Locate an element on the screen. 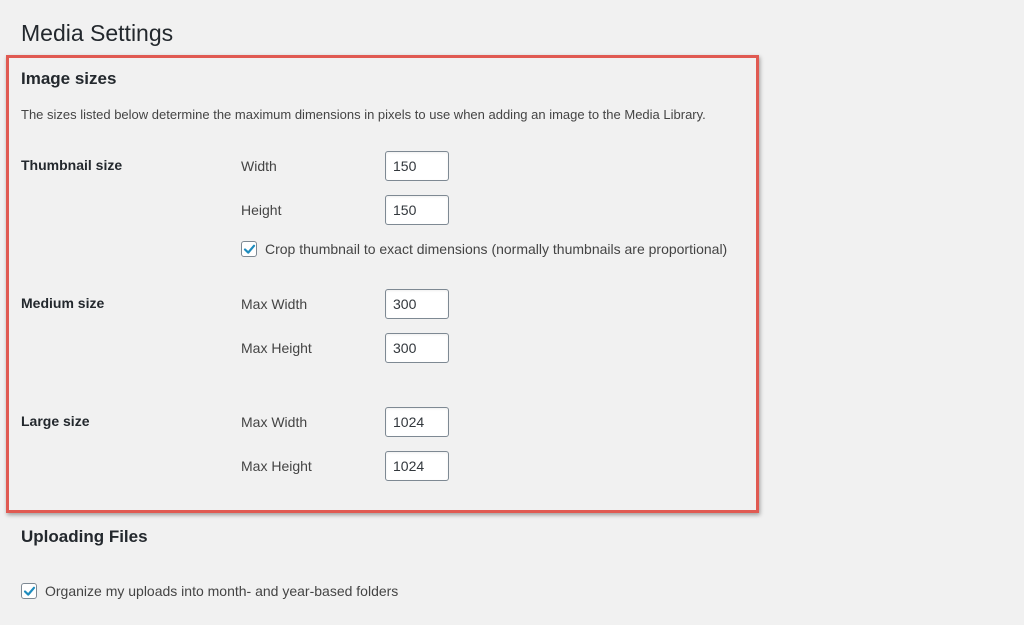  medium-max-width-label: Max Width is located at coordinates (274, 304).